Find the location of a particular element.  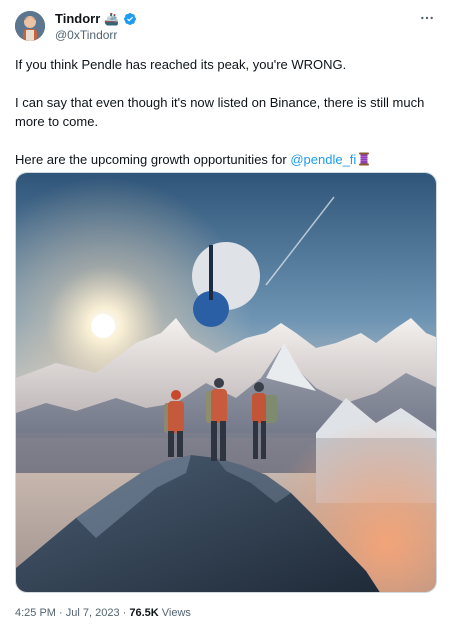

tweet-time: 4:25 PM is located at coordinates (35, 613).